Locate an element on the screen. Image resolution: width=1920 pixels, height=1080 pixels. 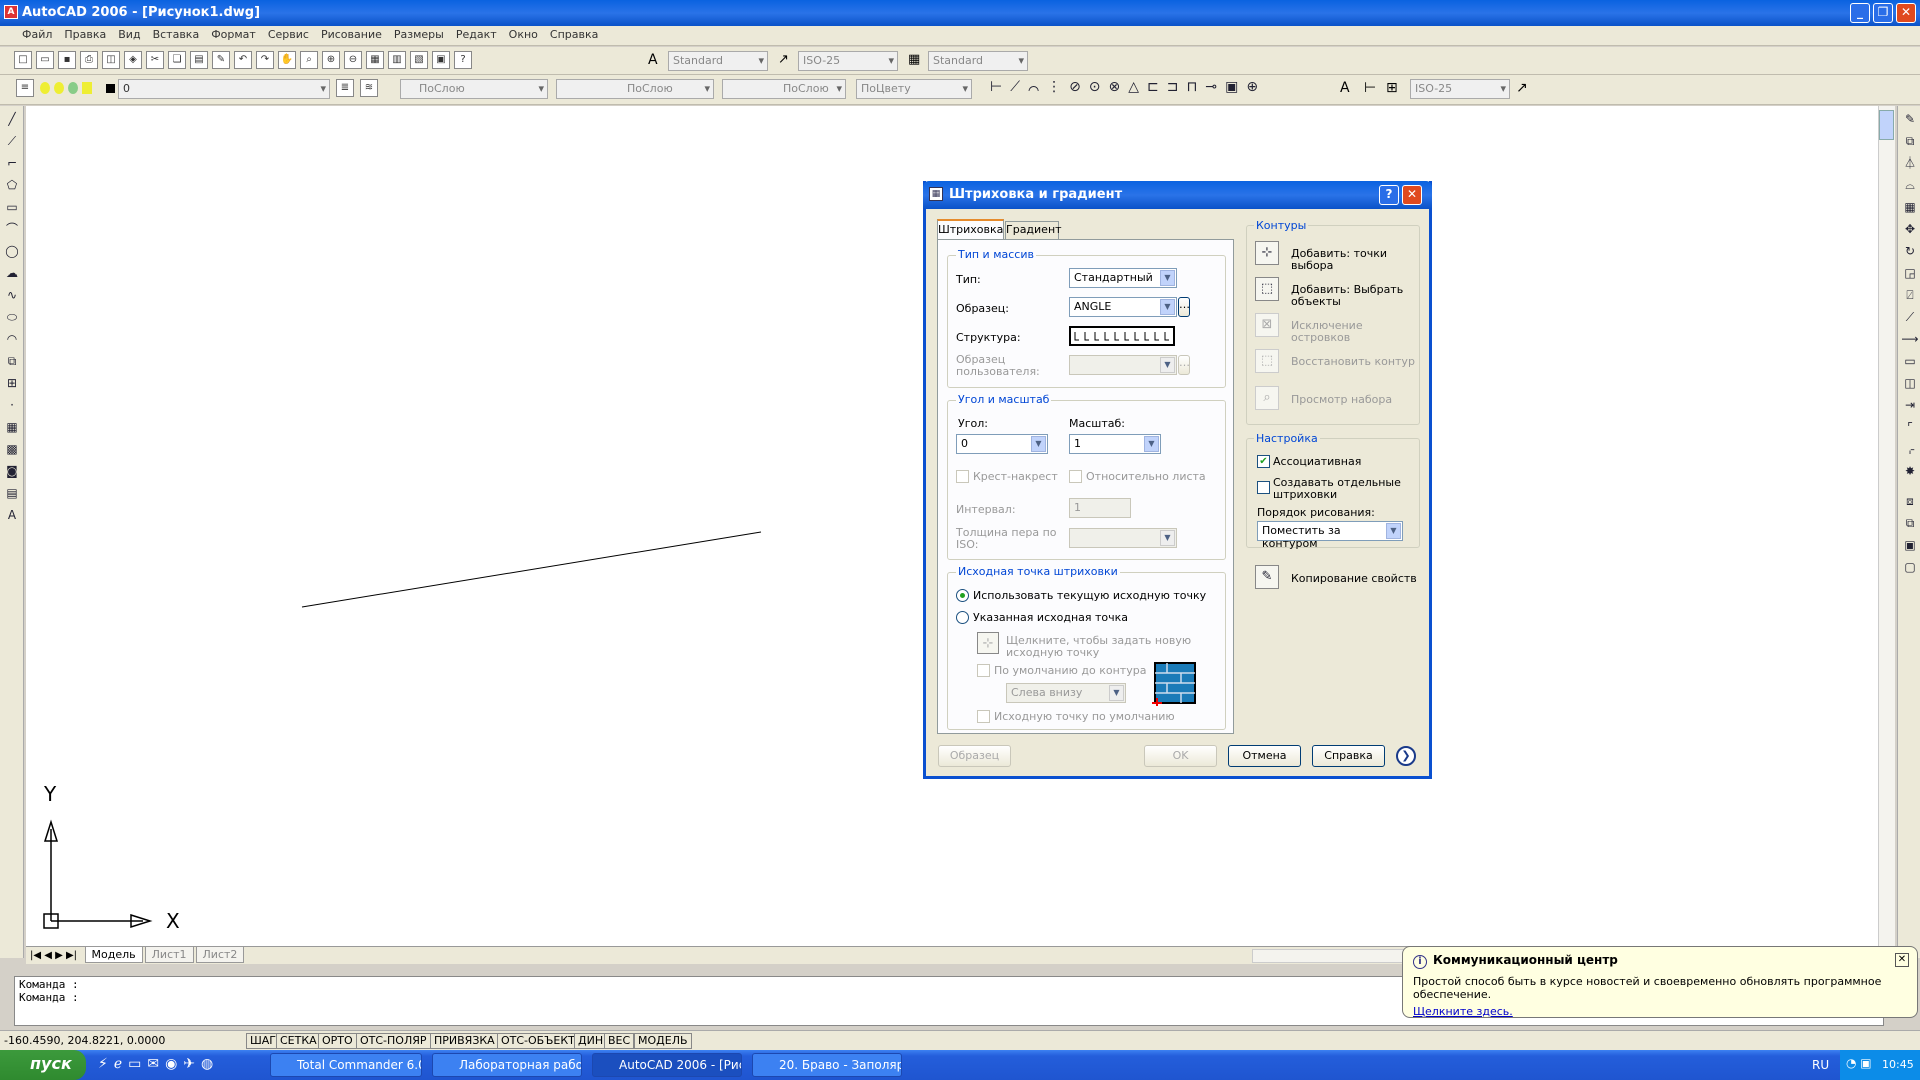
add-select-objects-icon: ⬚ is located at coordinates (1267, 289).